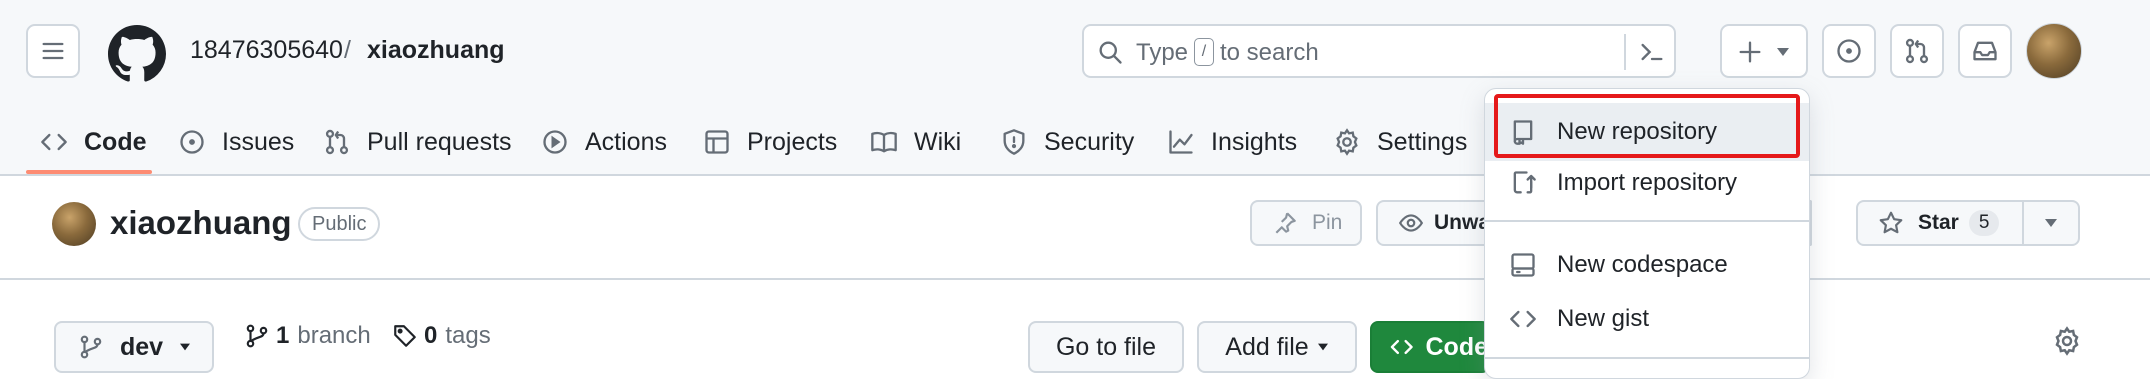 Image resolution: width=2150 pixels, height=379 pixels. I want to click on fork-button-edge, so click(1811, 223).